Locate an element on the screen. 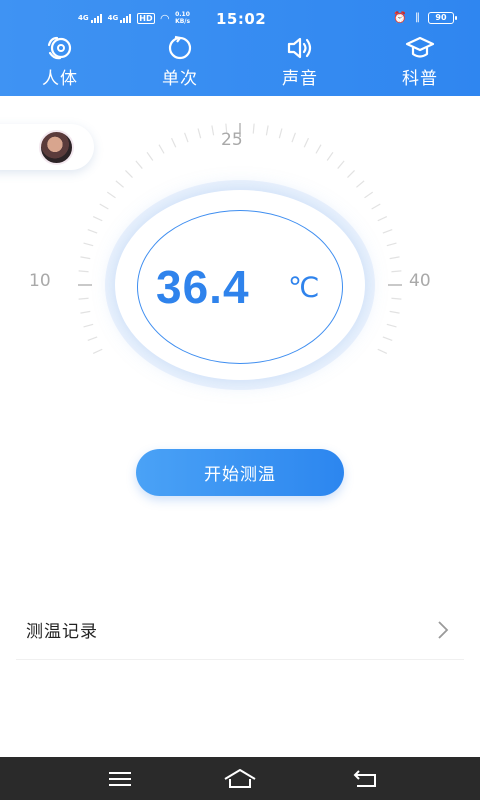  tab-single: 单次 is located at coordinates (180, 62).